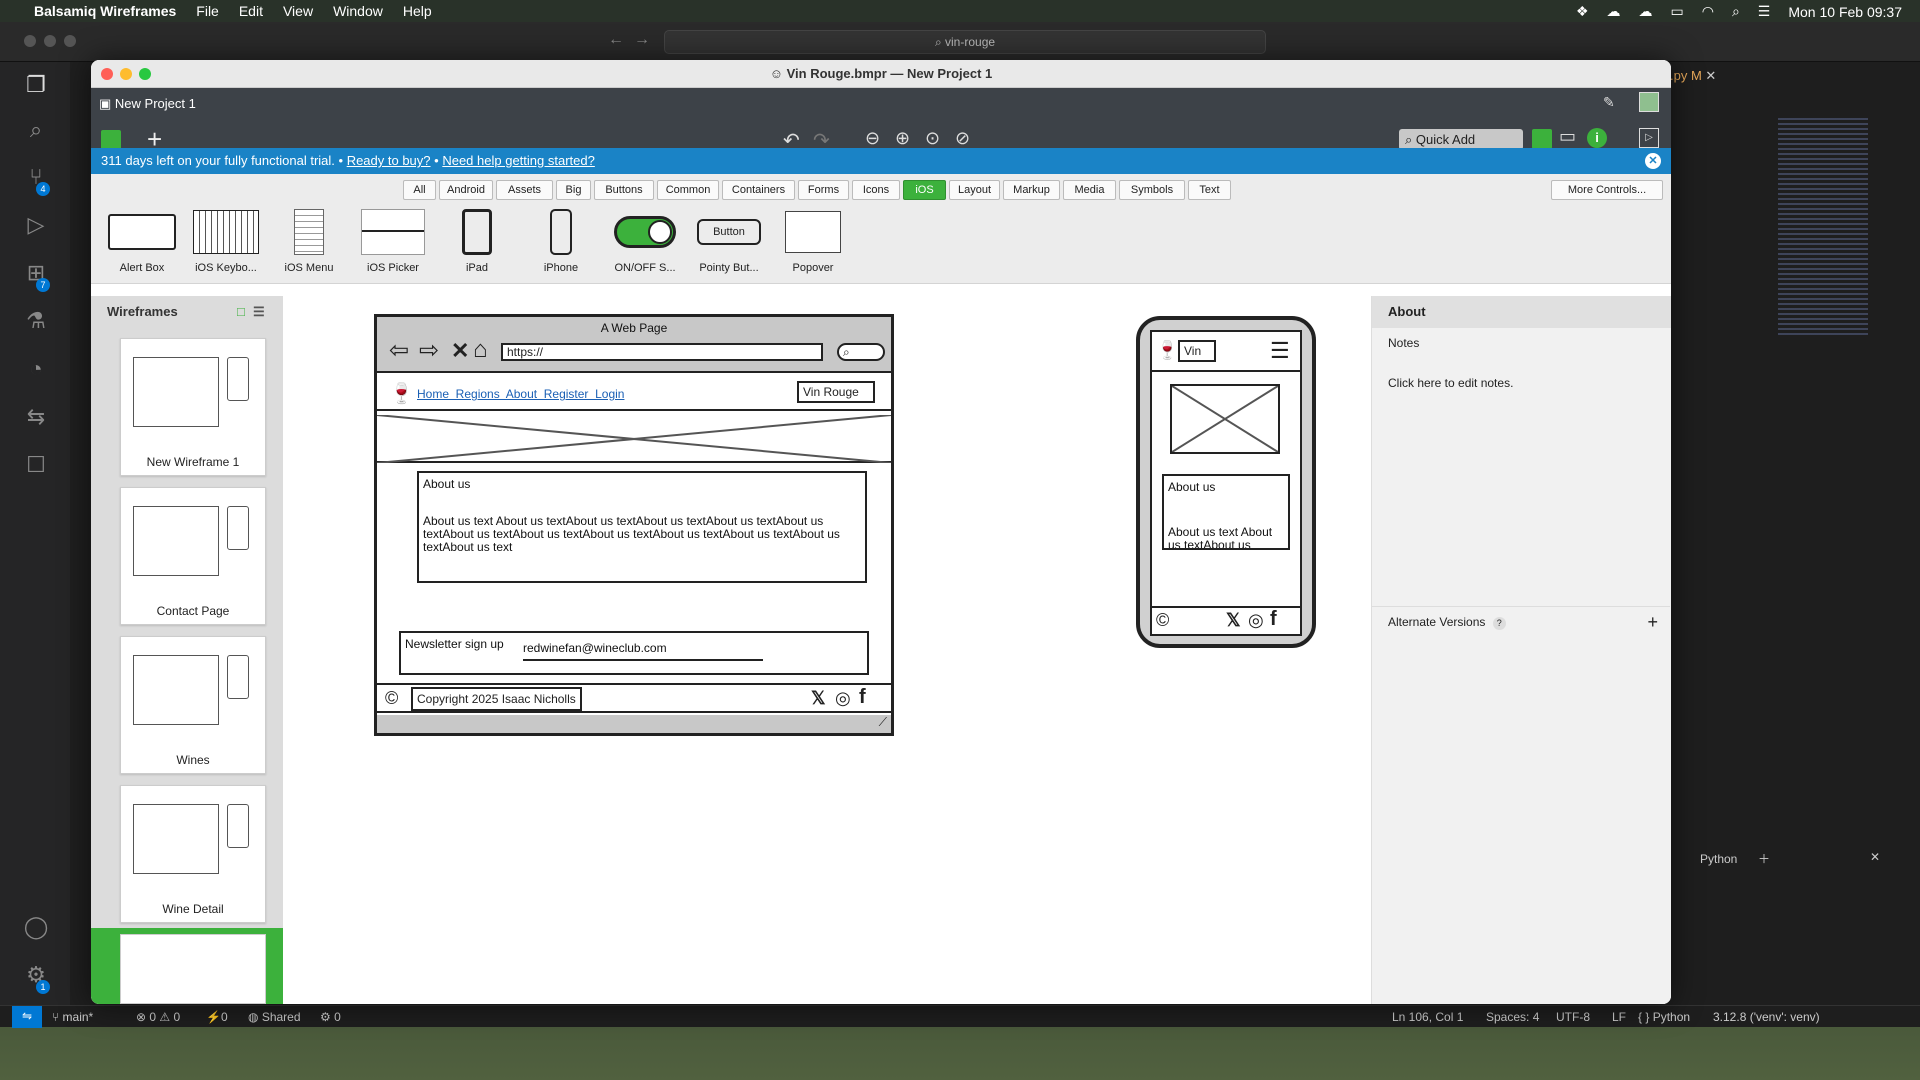 The width and height of the screenshot is (1920, 1080). Describe the element at coordinates (1677, 11) in the screenshot. I see `battery-icon: ▭` at that location.